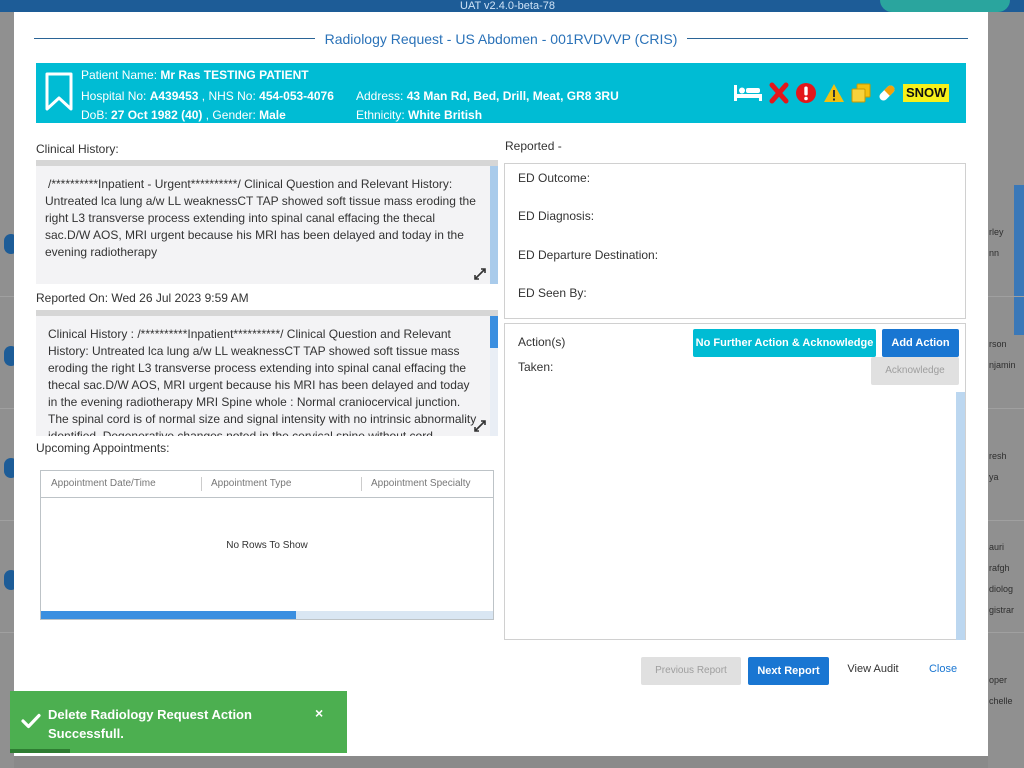  Describe the element at coordinates (960, 516) in the screenshot. I see `actions-scrollbar` at that location.